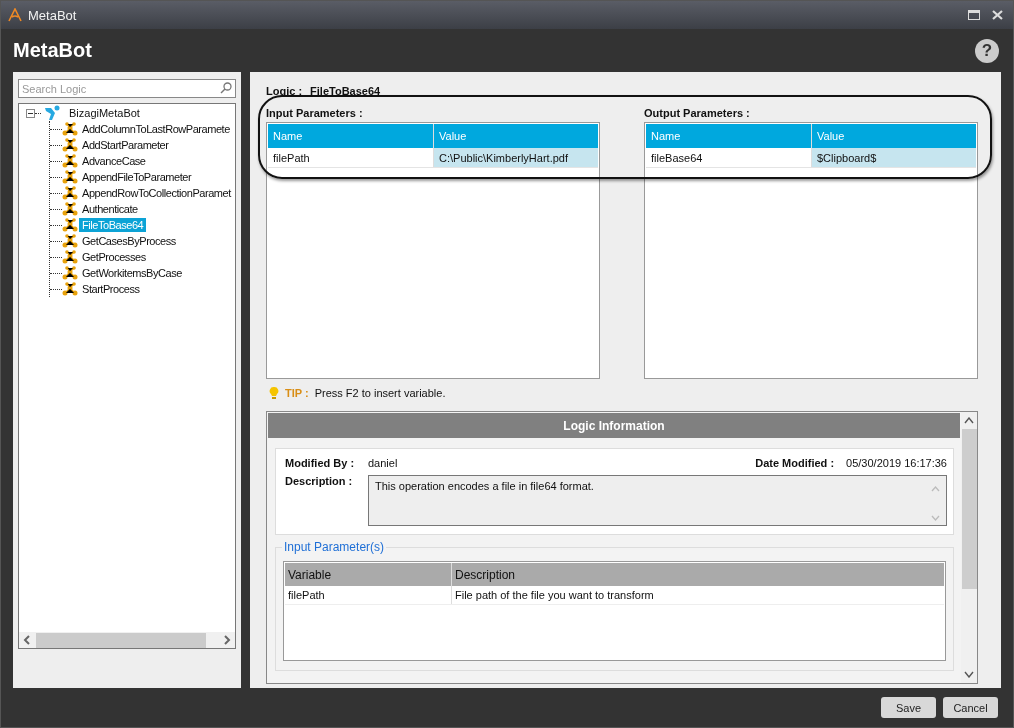 Image resolution: width=1014 pixels, height=728 pixels. I want to click on field-label: Description :, so click(319, 482).